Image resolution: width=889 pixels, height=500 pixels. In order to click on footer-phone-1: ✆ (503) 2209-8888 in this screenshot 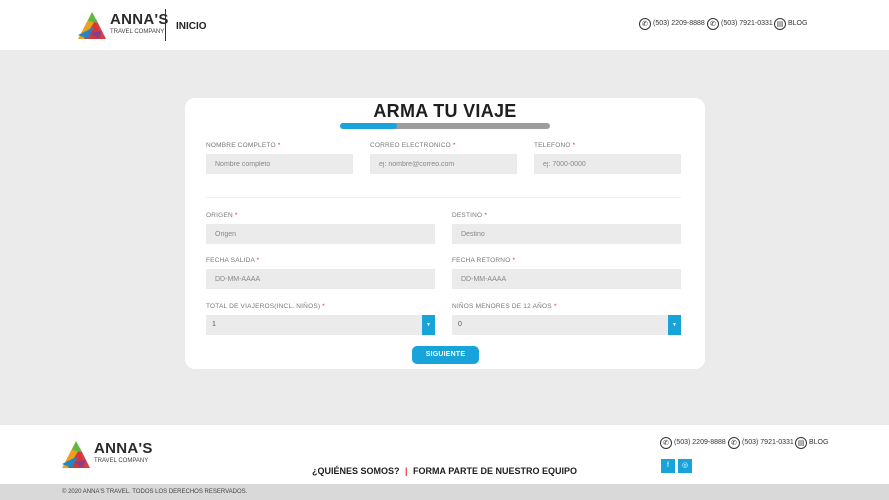, I will do `click(693, 442)`.